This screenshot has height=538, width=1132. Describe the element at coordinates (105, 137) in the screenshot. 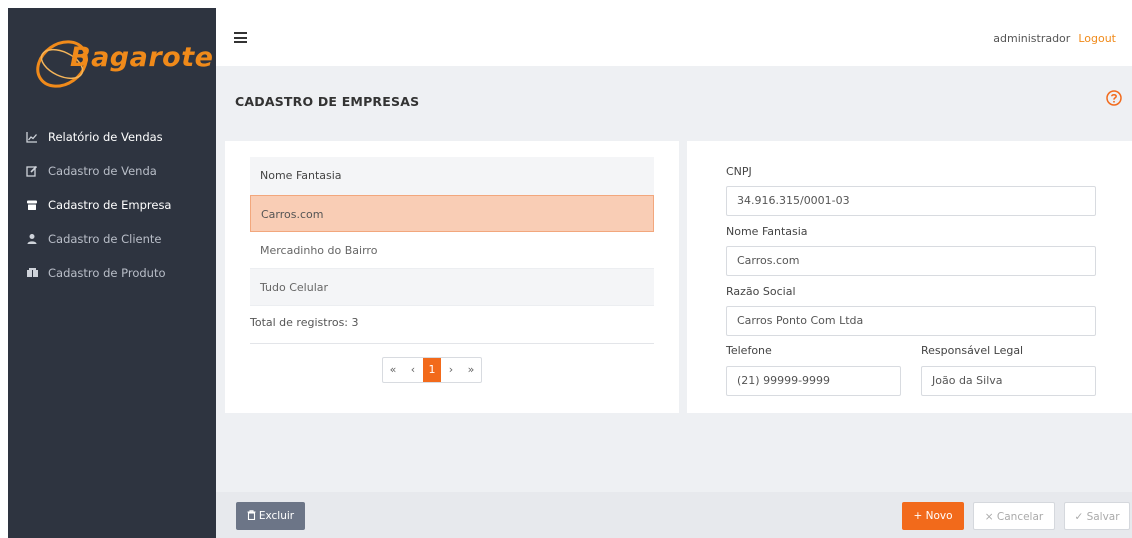

I see `sidebar-item-label: Relatório de Vendas` at that location.